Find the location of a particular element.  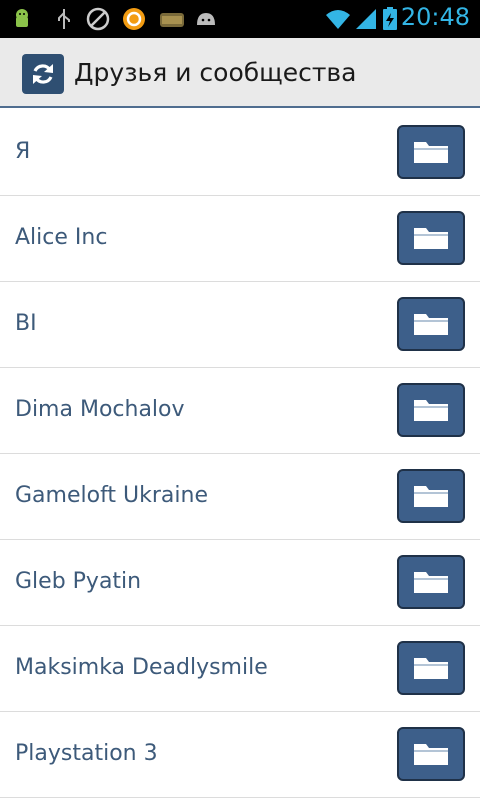

list-item-label: BI is located at coordinates (26, 323).